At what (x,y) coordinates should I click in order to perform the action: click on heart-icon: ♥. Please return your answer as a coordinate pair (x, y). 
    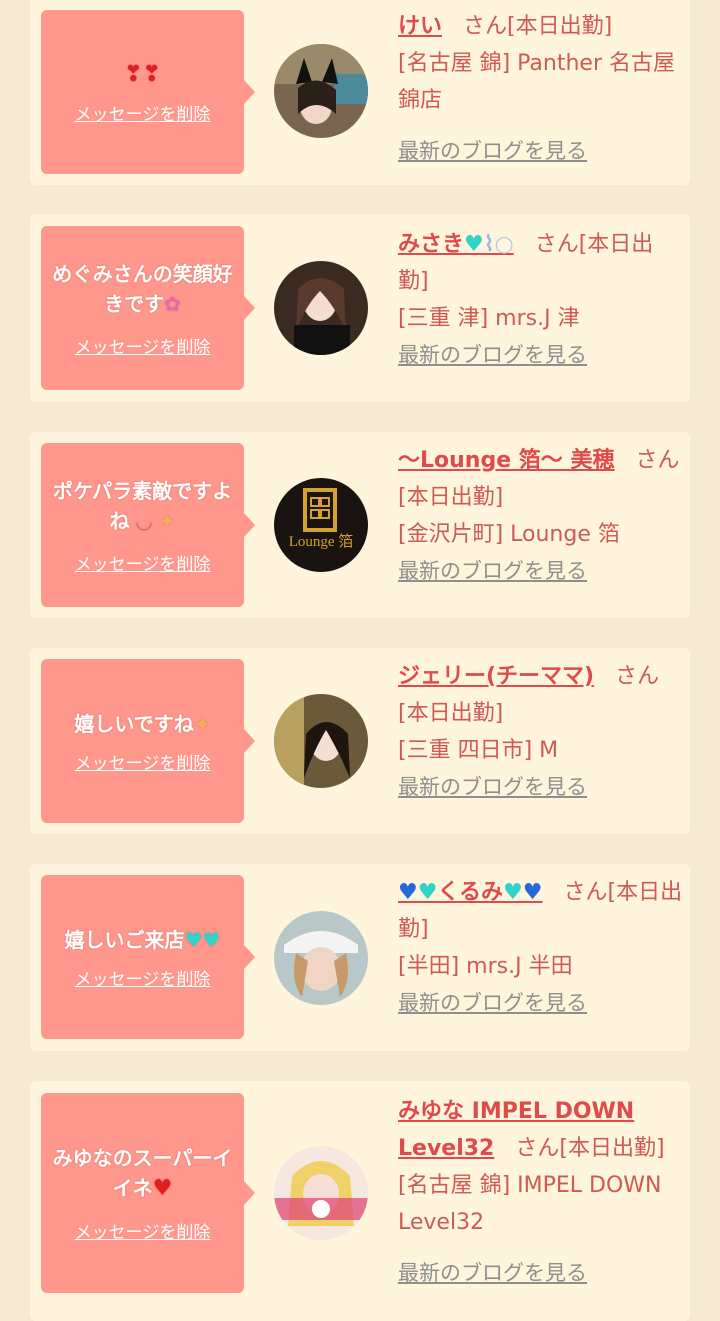
    Looking at the image, I should click on (162, 1188).